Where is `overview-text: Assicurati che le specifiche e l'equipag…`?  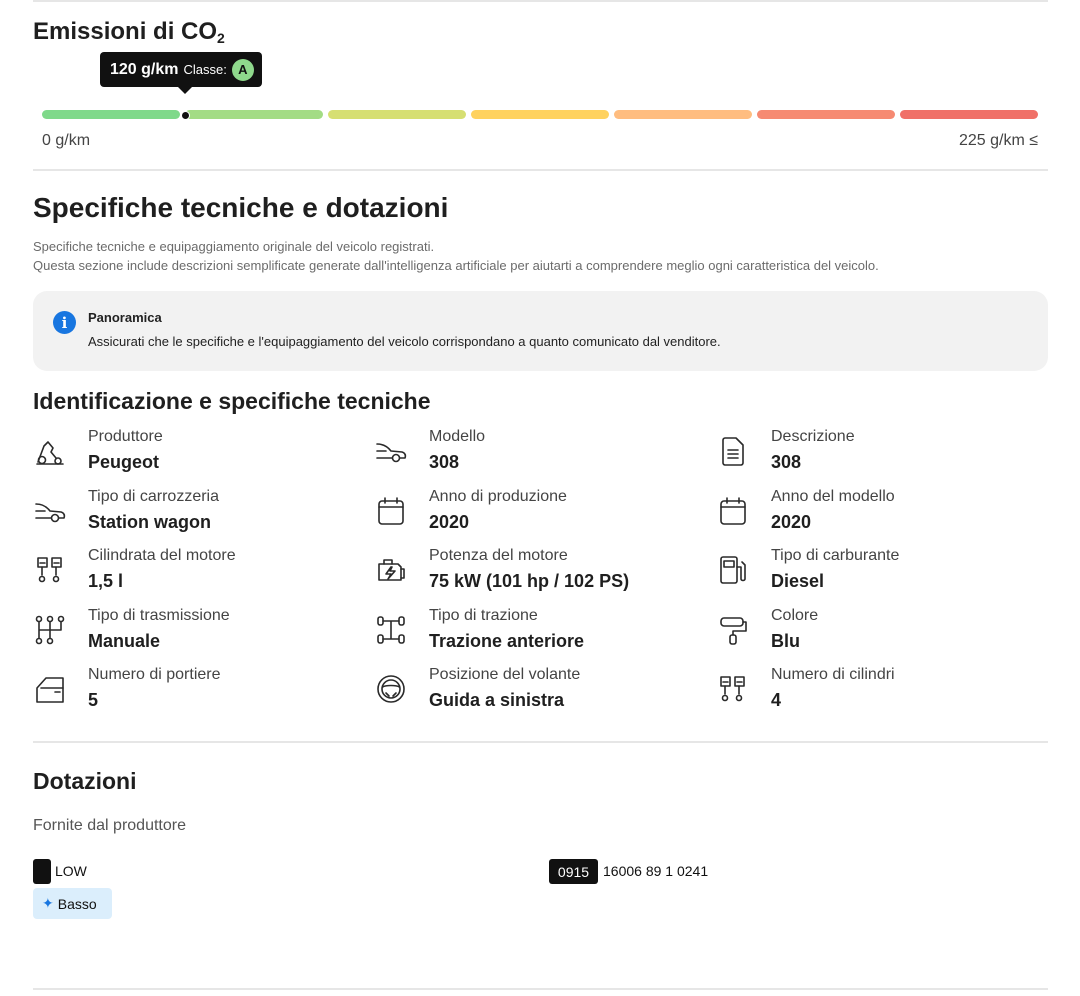 overview-text: Assicurati che le specifiche e l'equipag… is located at coordinates (404, 341).